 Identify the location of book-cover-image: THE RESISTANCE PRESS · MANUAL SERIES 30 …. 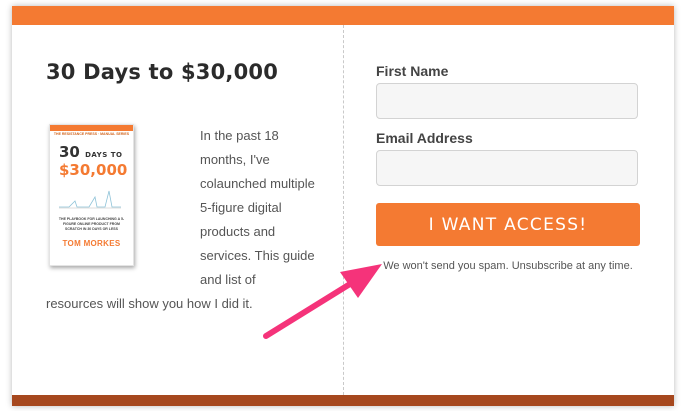
(91, 195).